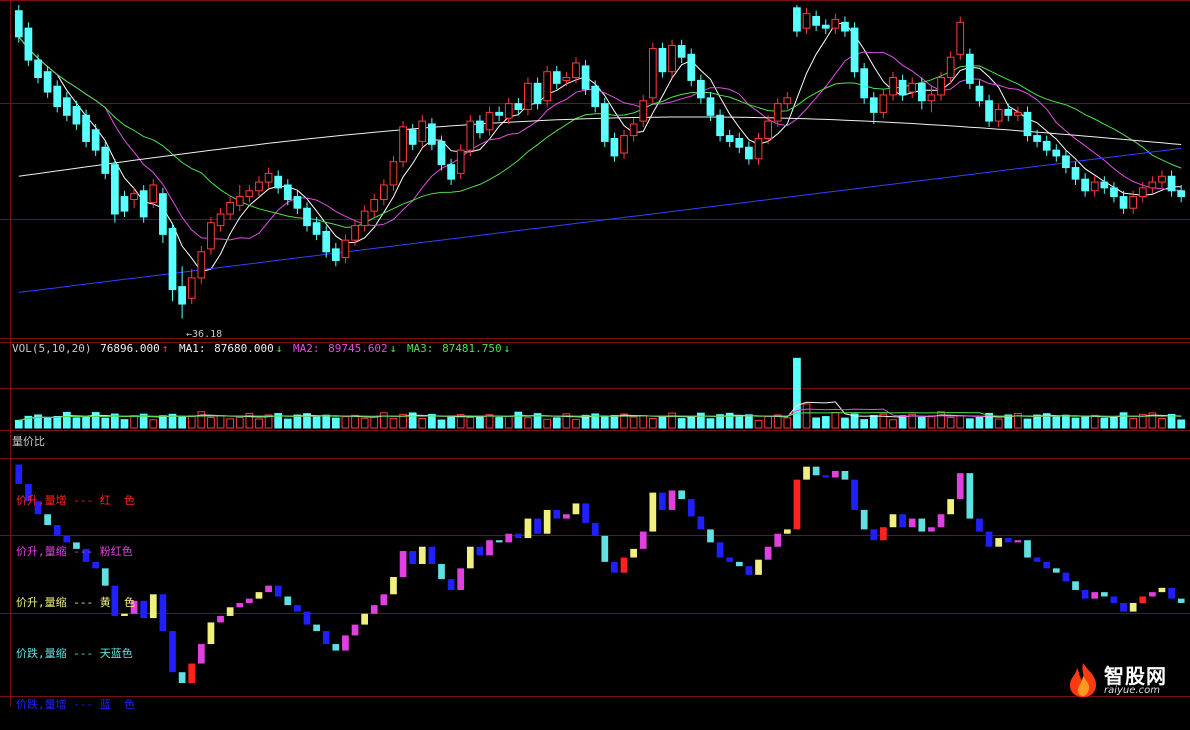 Image resolution: width=1190 pixels, height=730 pixels. Describe the element at coordinates (600, 393) in the screenshot. I see `volume-bars` at that location.